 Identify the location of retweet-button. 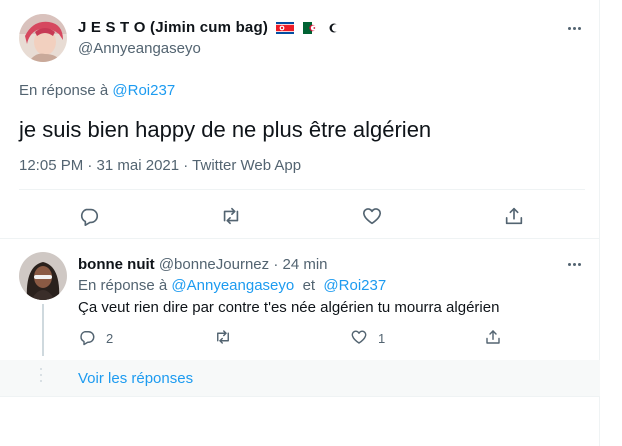
(228, 338).